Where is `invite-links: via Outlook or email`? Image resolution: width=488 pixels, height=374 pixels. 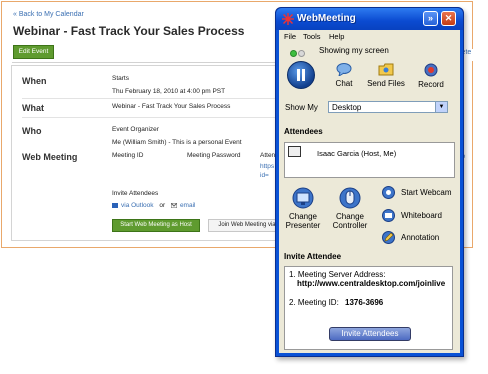 invite-links: via Outlook or email is located at coordinates (153, 205).